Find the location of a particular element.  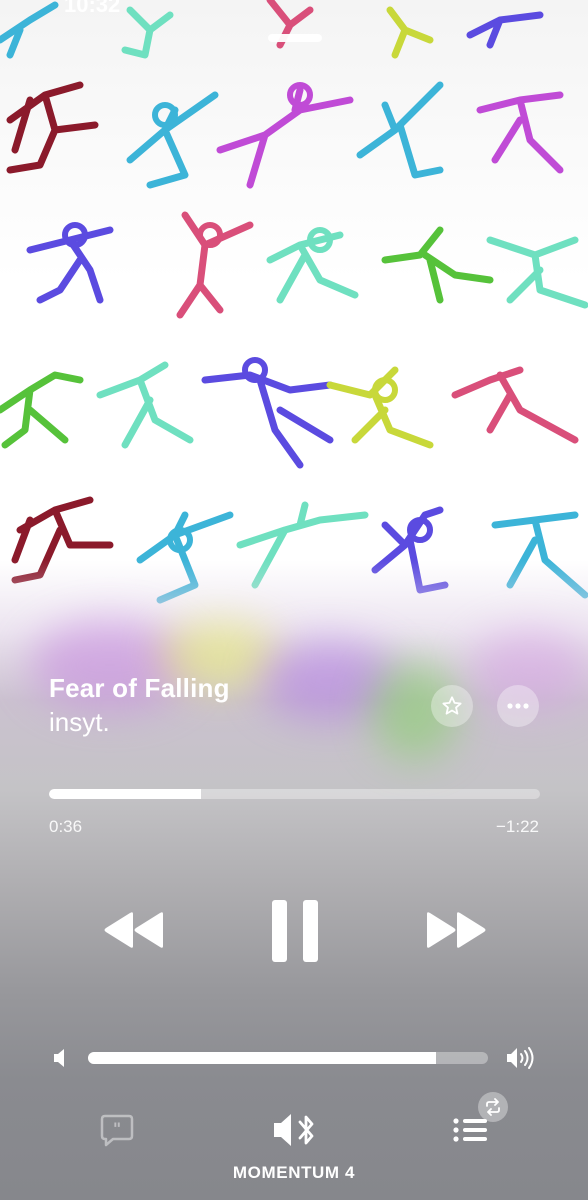

star-icon is located at coordinates (452, 705).